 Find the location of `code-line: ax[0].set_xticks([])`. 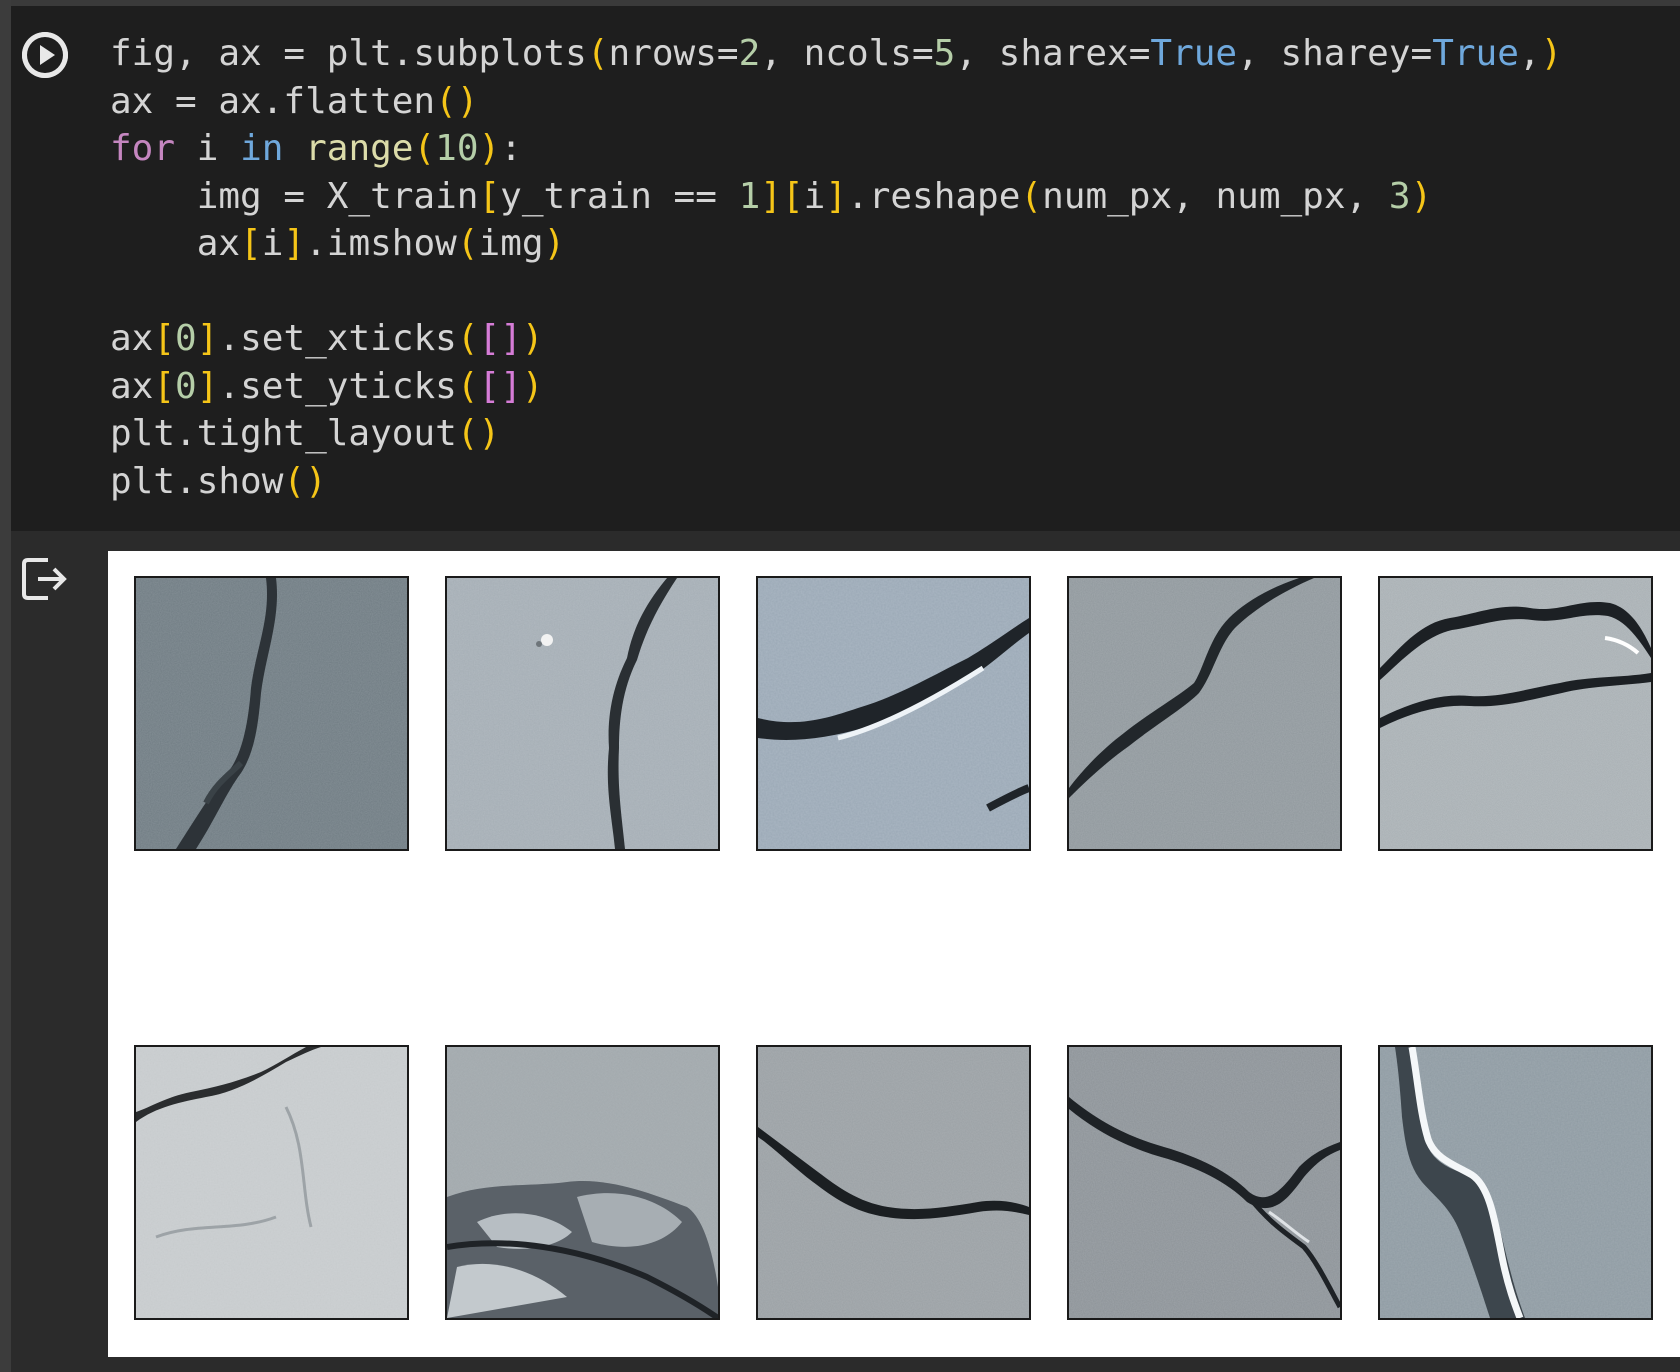

code-line: ax[0].set_xticks([]) is located at coordinates (327, 338).